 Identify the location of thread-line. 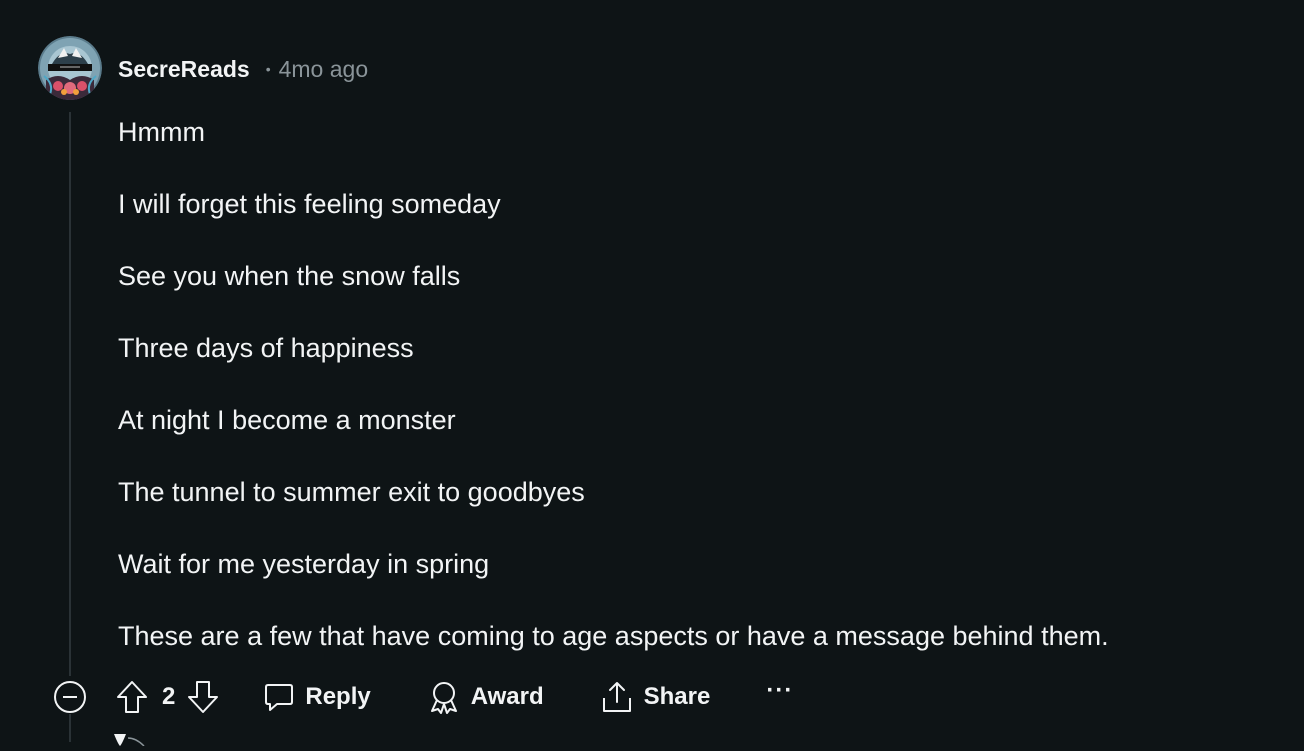
(70, 394).